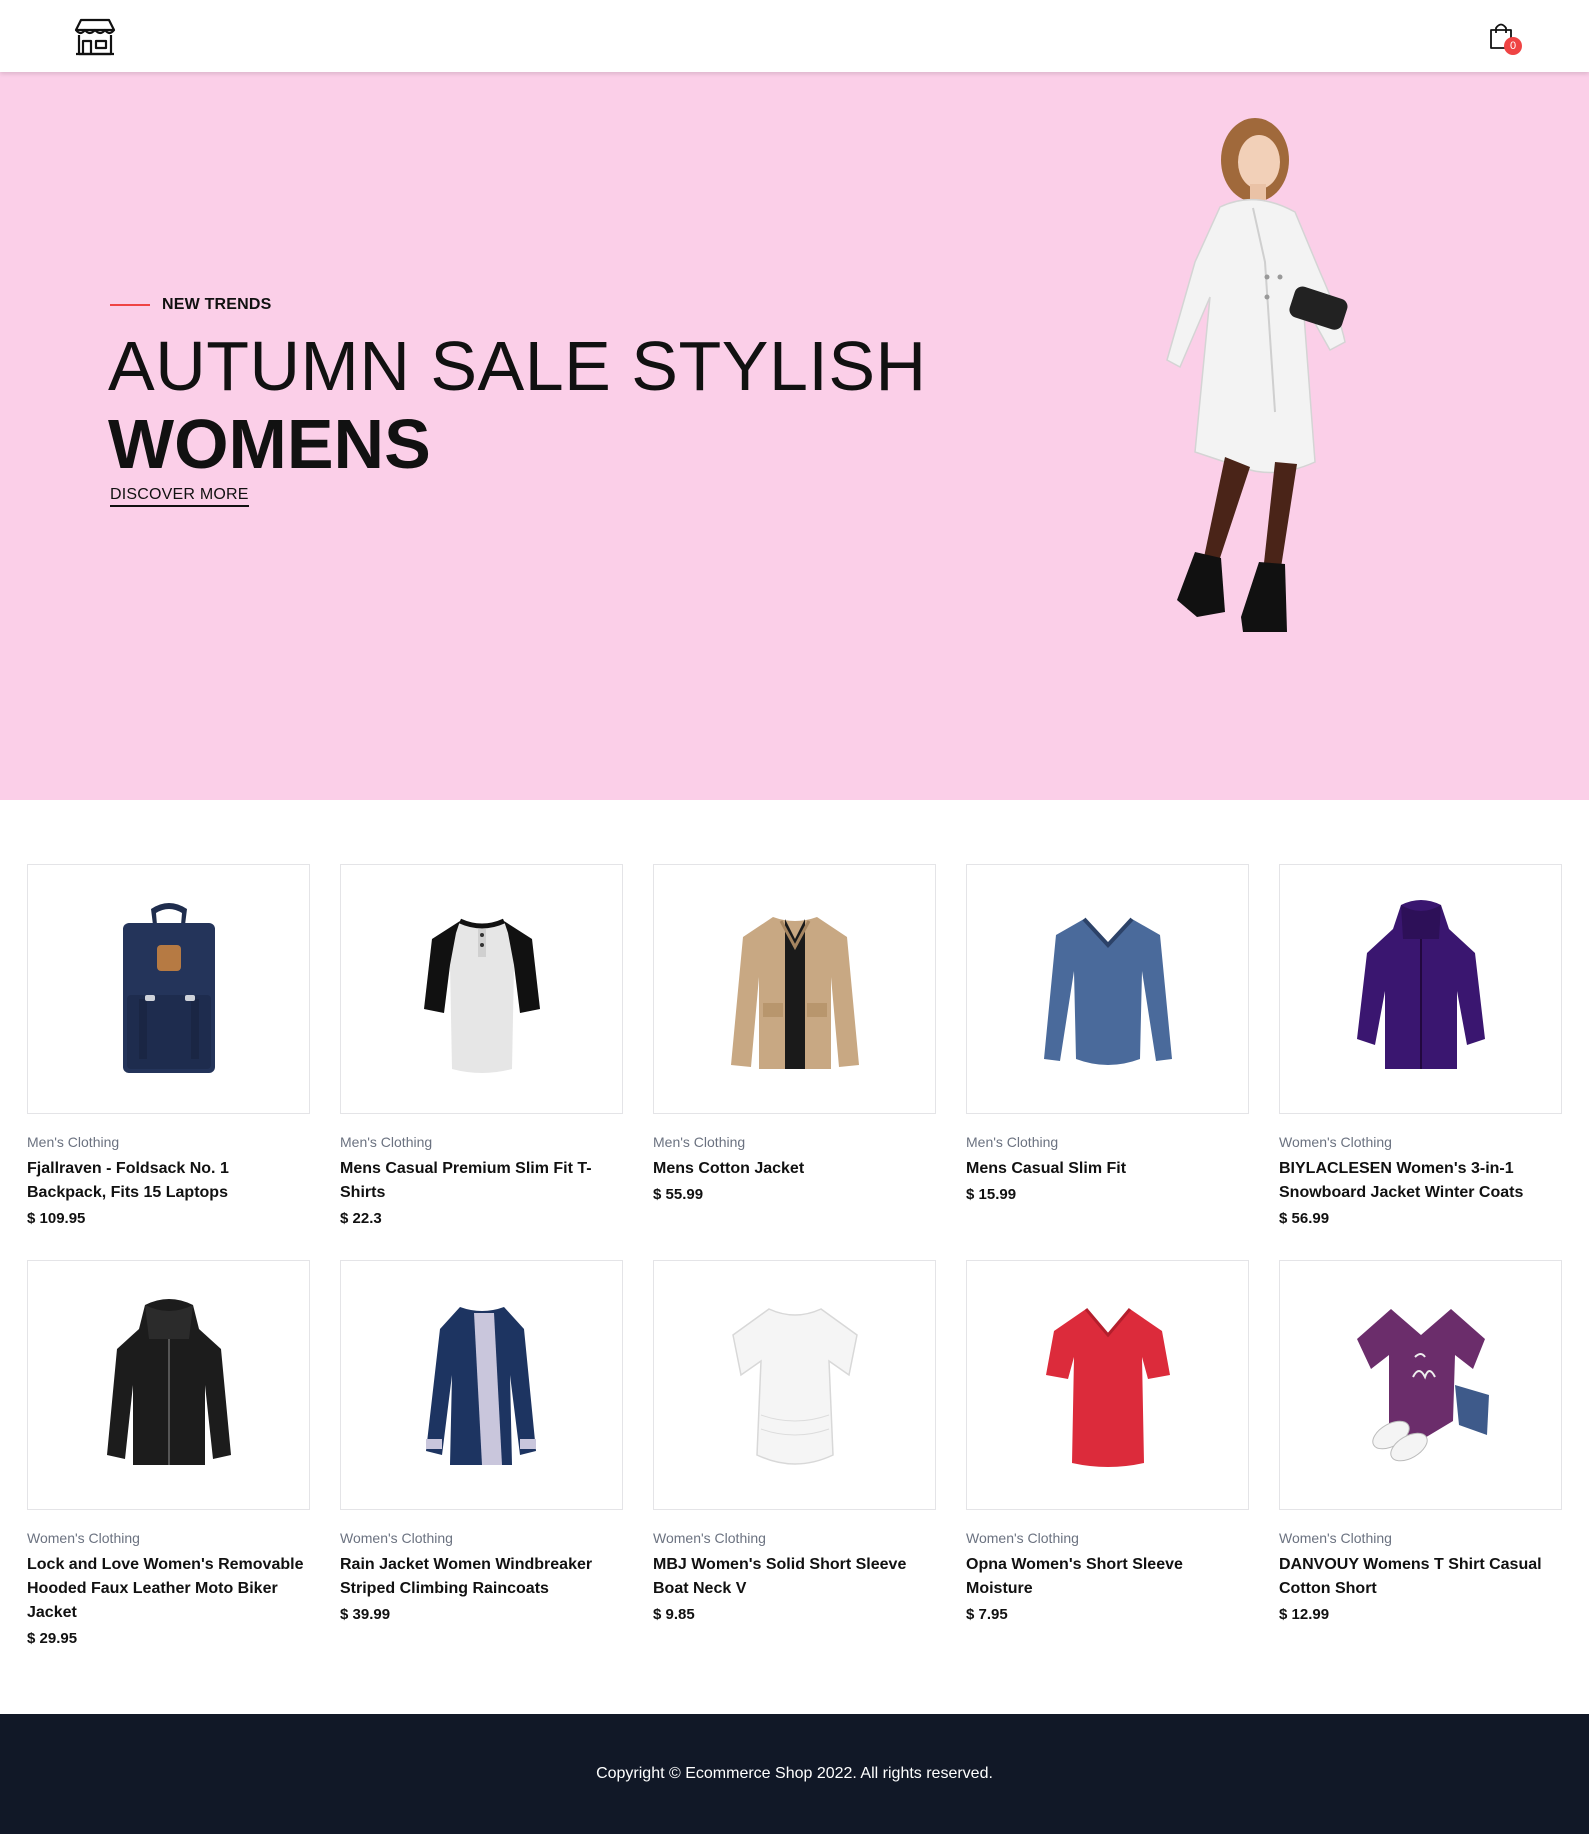  Describe the element at coordinates (361, 1218) in the screenshot. I see `product-price: $ 22.3` at that location.